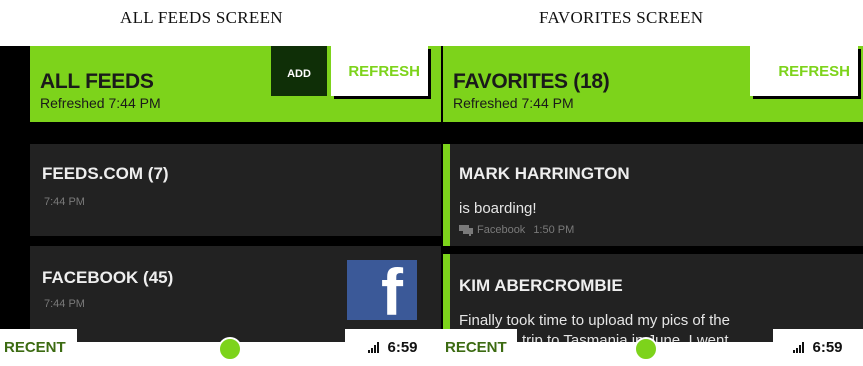 The image size is (863, 366). I want to click on favorite-source: Facebook, so click(501, 230).